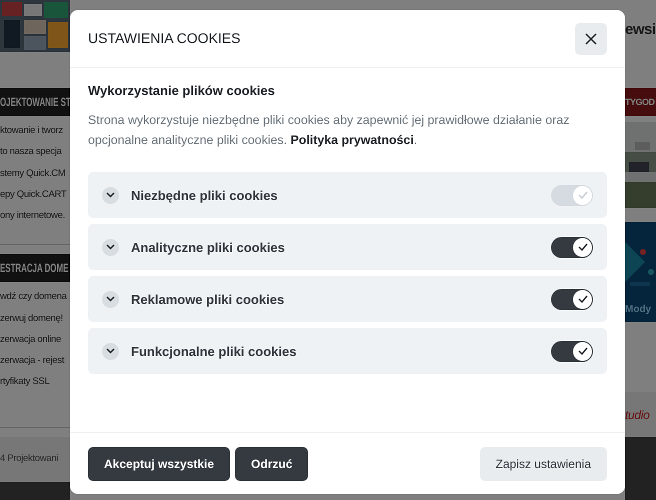 The image size is (656, 500). What do you see at coordinates (271, 463) in the screenshot?
I see `action-button: Odrzuć` at bounding box center [271, 463].